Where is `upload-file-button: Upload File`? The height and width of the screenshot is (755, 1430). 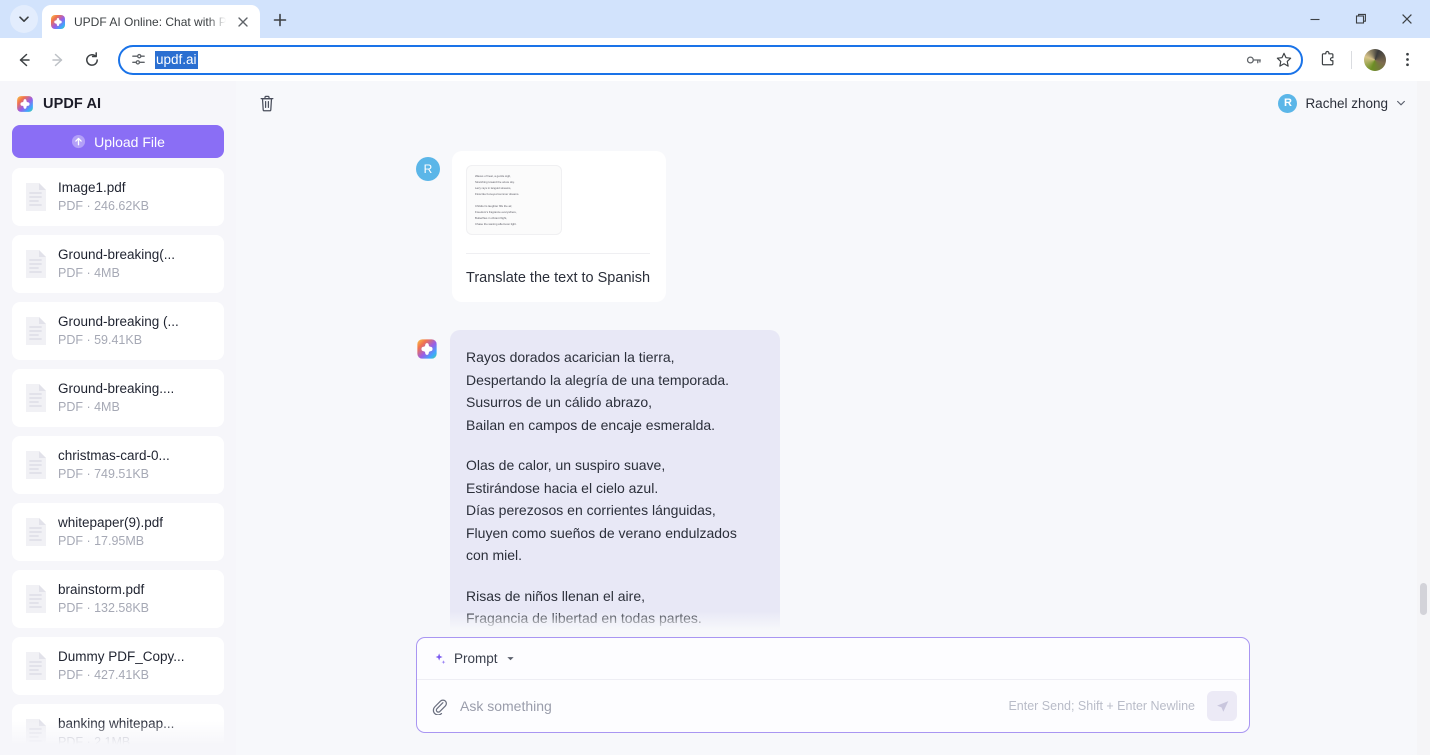
upload-file-button: Upload File is located at coordinates (118, 142).